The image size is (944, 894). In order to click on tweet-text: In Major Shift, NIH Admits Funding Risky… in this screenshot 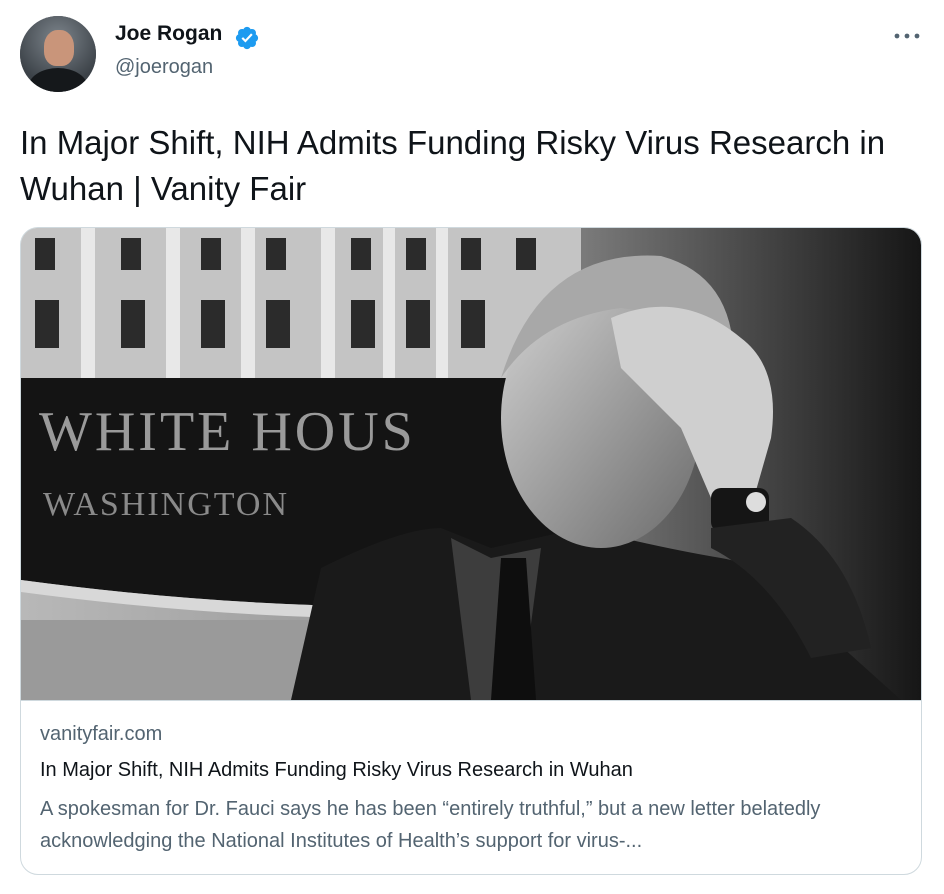, I will do `click(453, 165)`.